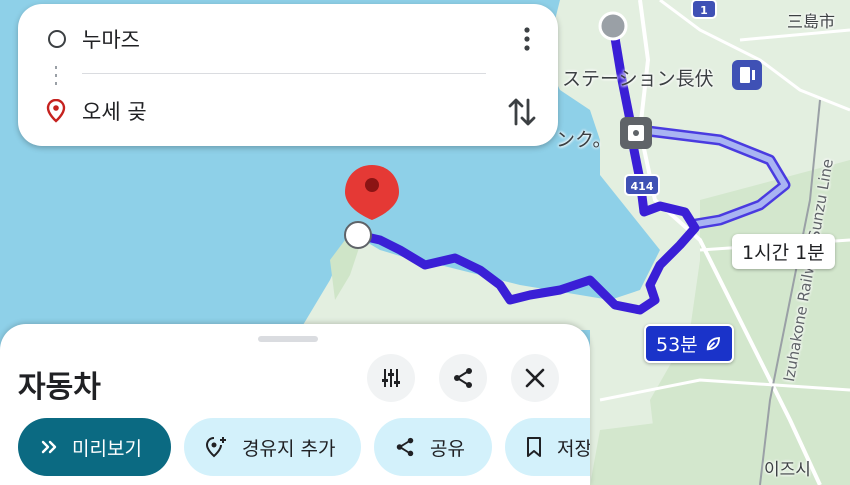  I want to click on tune-icon, so click(391, 378).